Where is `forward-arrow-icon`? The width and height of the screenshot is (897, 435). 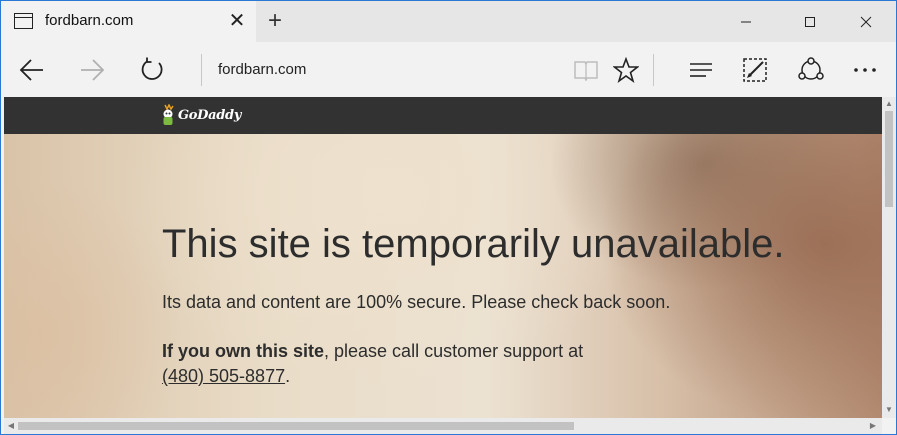
forward-arrow-icon is located at coordinates (92, 70).